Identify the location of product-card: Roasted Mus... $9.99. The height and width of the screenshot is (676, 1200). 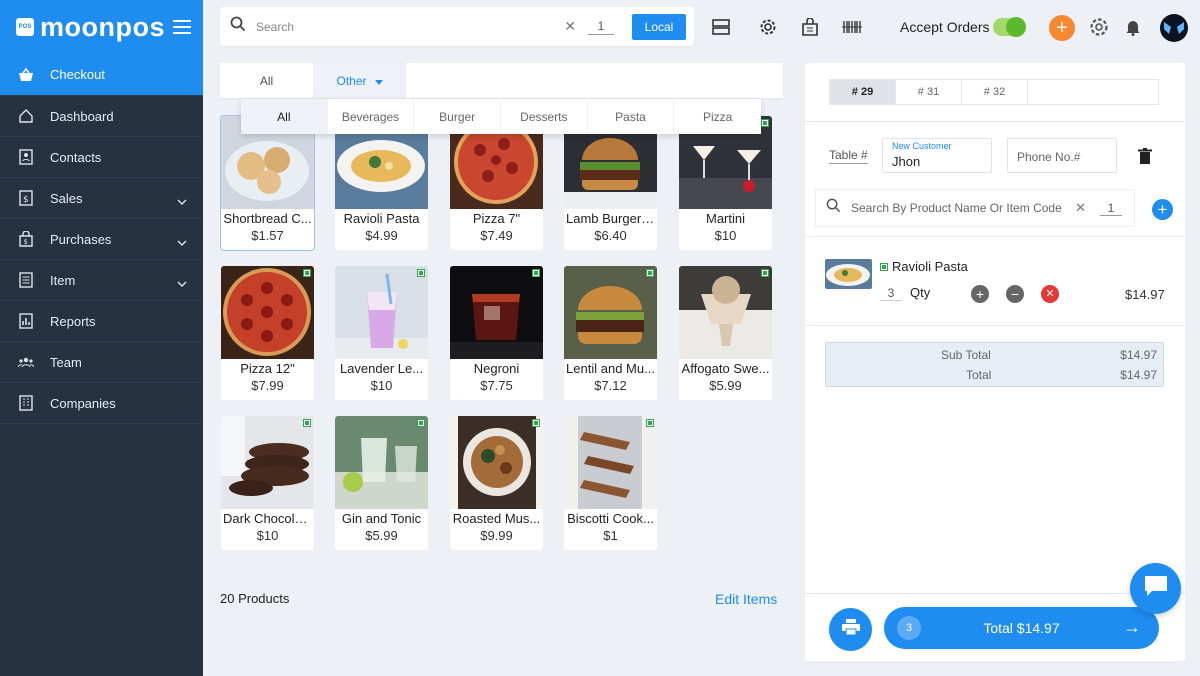
(496, 483).